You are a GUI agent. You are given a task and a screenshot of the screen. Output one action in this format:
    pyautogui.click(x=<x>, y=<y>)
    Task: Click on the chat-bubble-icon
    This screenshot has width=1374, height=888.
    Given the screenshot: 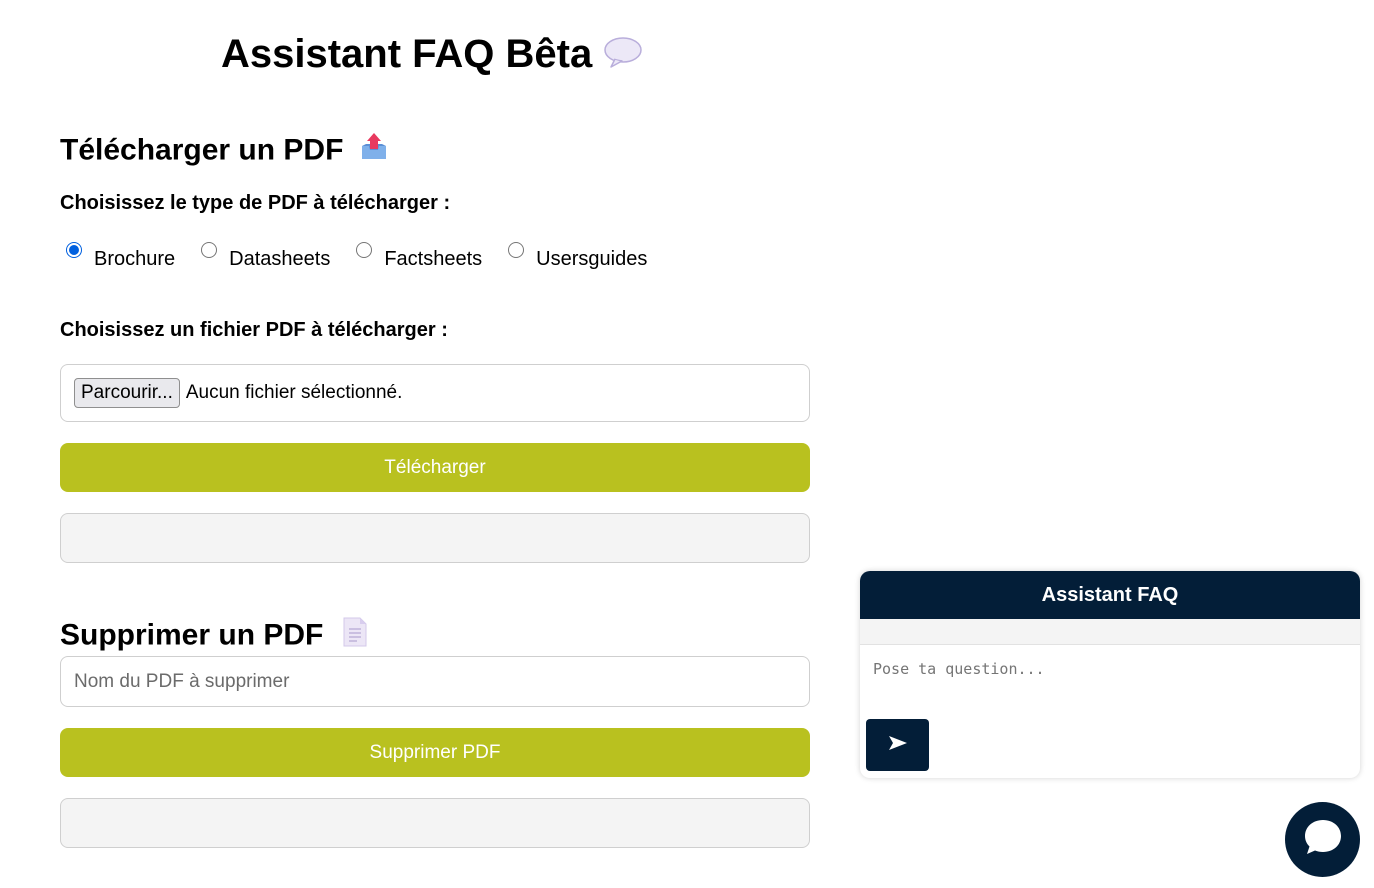 What is the action you would take?
    pyautogui.click(x=1323, y=839)
    